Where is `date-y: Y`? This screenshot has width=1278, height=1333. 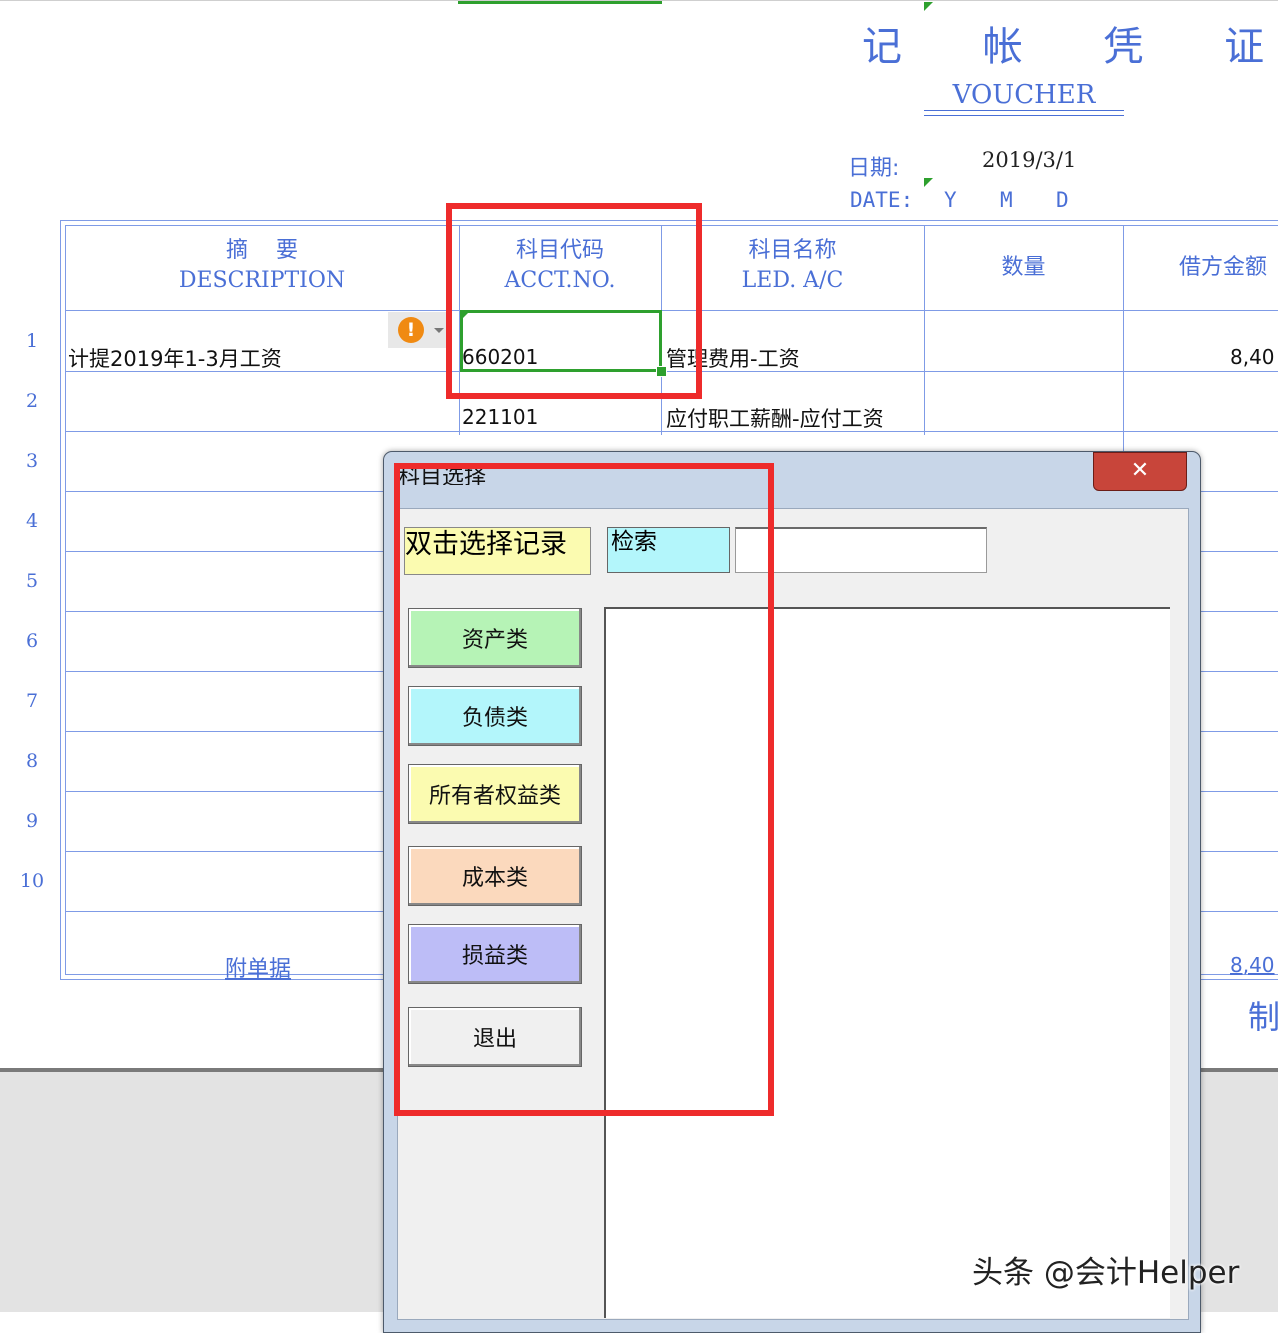
date-y: Y is located at coordinates (950, 200).